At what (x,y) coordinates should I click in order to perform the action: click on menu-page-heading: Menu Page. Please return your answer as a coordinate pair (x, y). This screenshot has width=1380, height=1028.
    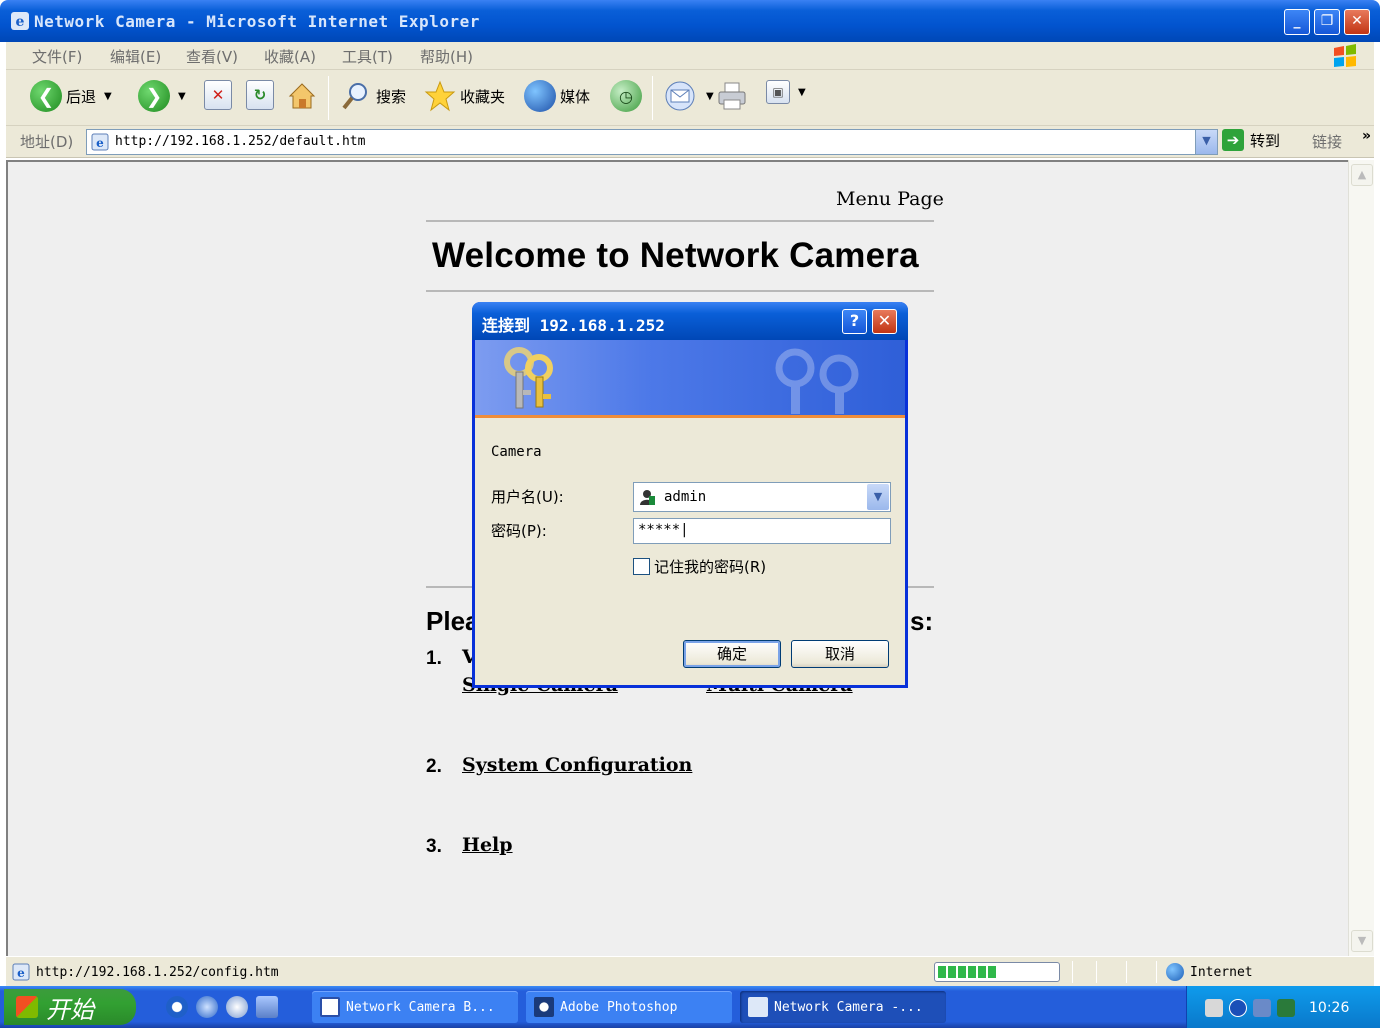
    Looking at the image, I should click on (890, 199).